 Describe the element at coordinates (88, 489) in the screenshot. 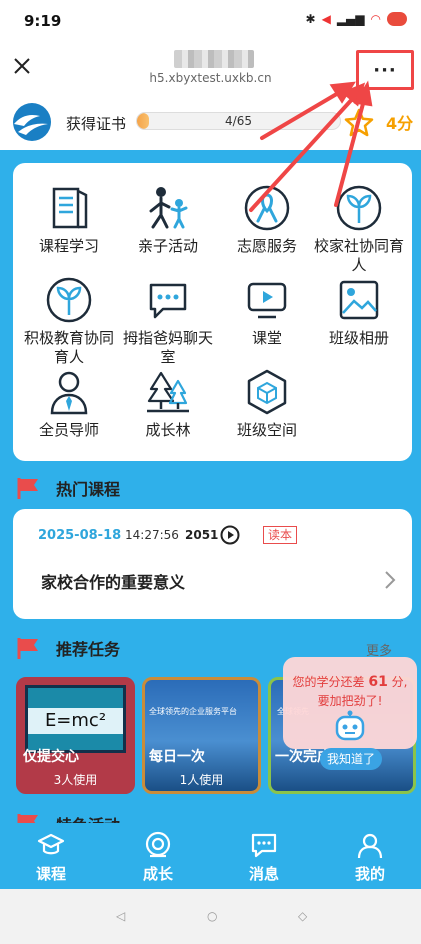

I see `hot-courses-title: 热门课程` at that location.